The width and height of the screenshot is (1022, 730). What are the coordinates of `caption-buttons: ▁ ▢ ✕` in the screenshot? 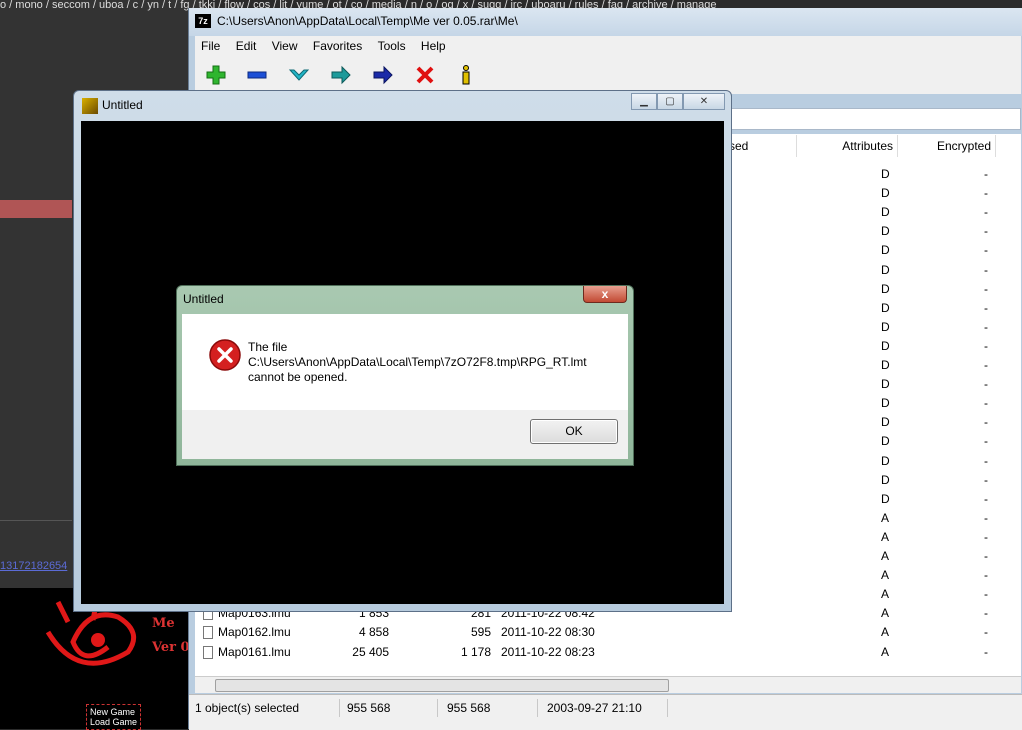 It's located at (678, 102).